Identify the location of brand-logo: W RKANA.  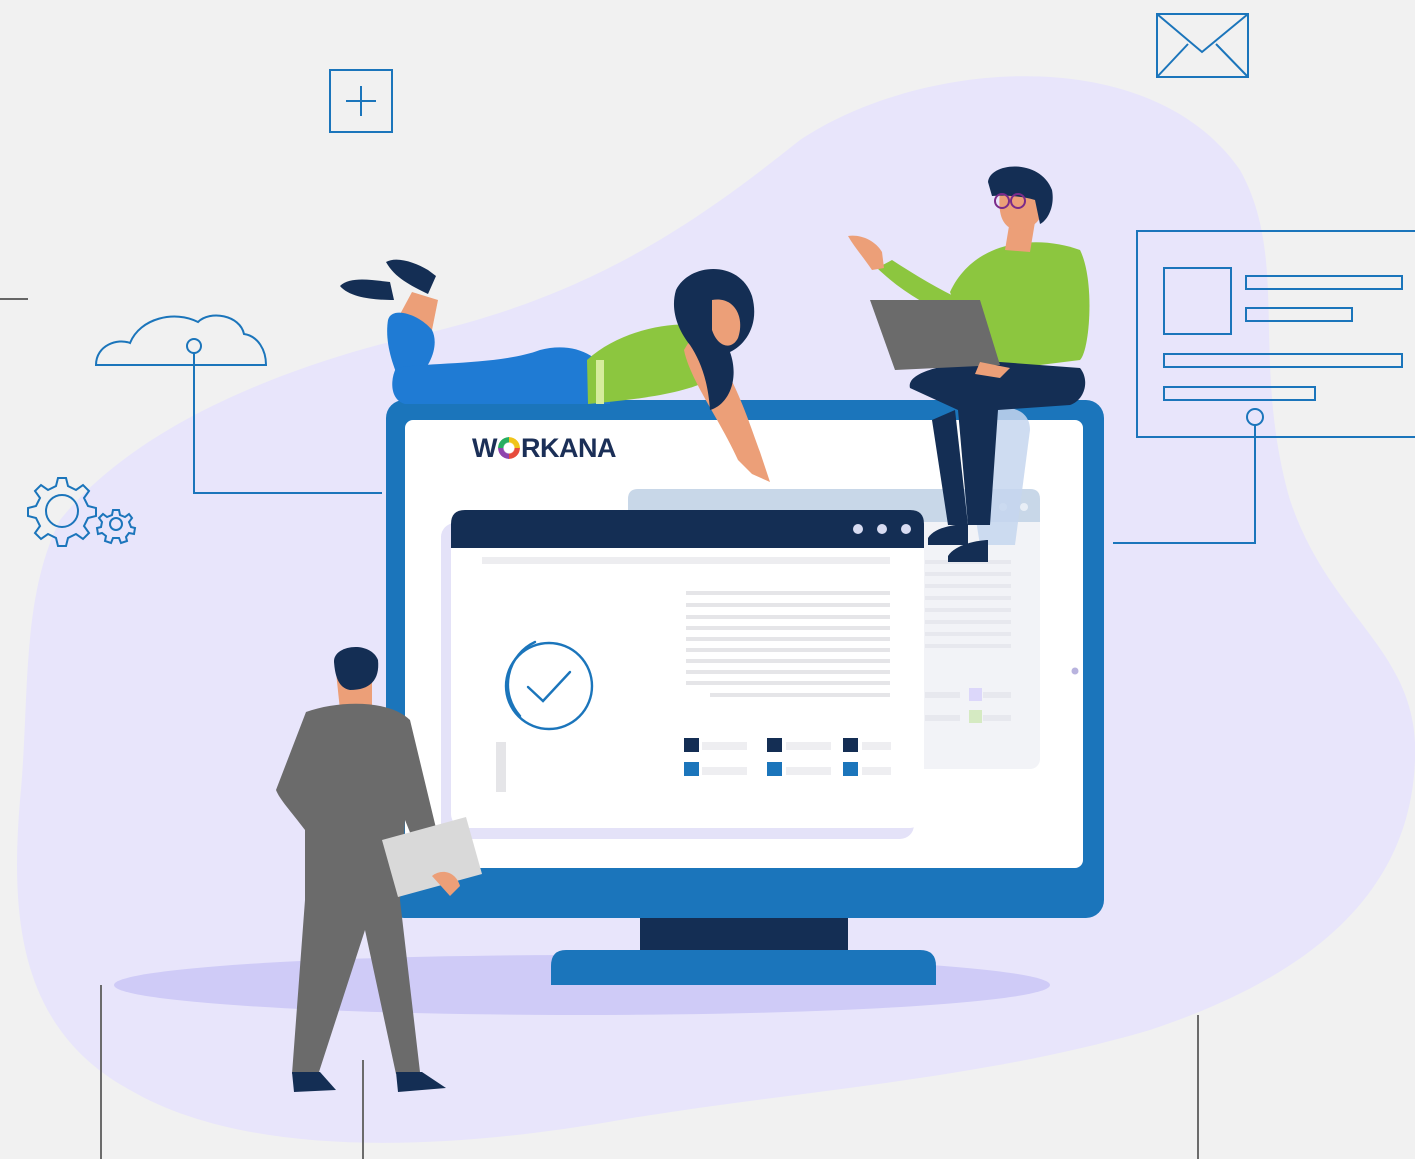
(544, 448).